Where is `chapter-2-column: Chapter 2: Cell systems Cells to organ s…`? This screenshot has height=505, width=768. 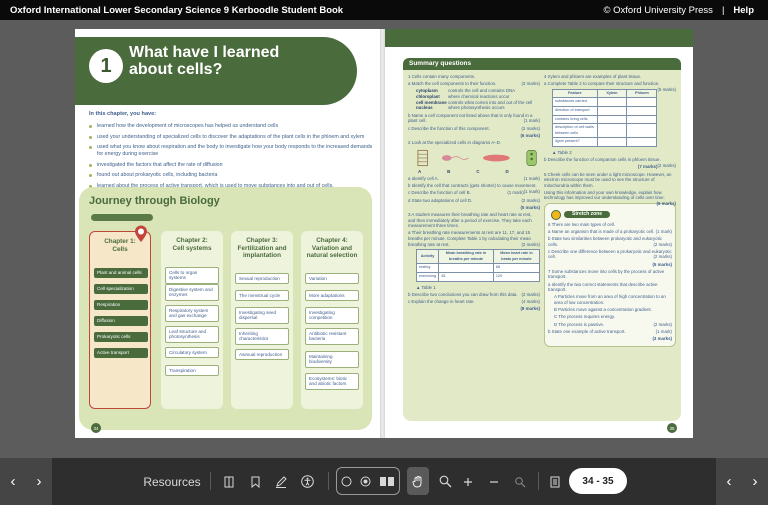
chapter-2-column: Chapter 2: Cell systems Cells to organ s… is located at coordinates (192, 320).